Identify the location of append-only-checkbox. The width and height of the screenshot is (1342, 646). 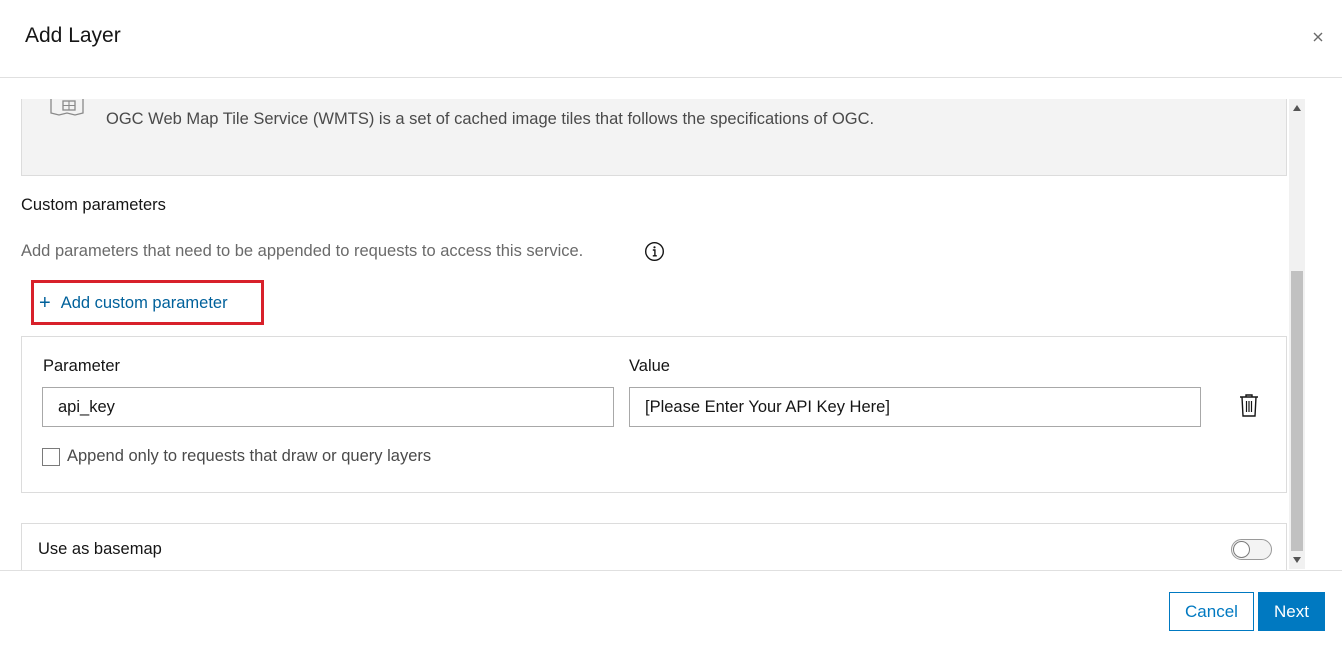
(51, 457).